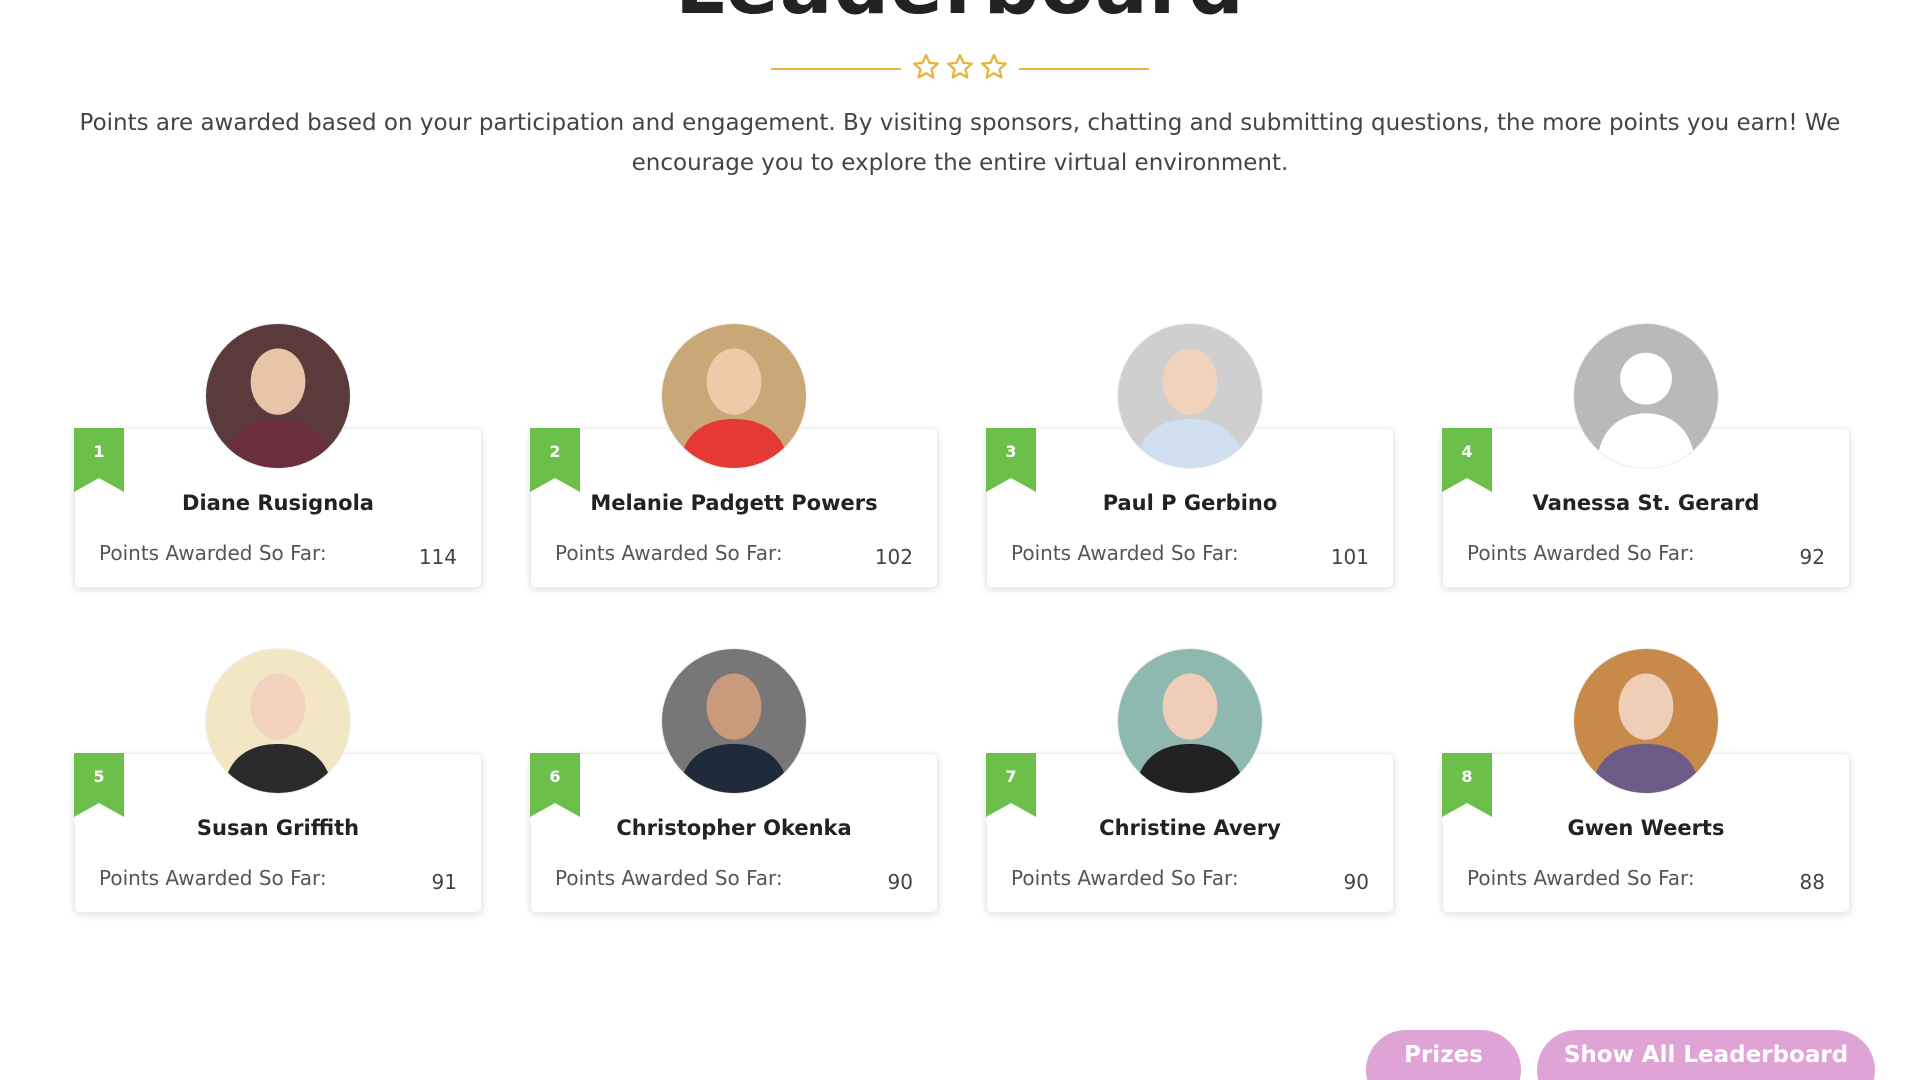 The width and height of the screenshot is (1920, 1080). I want to click on participant-name: Gwen Weerts, so click(1646, 828).